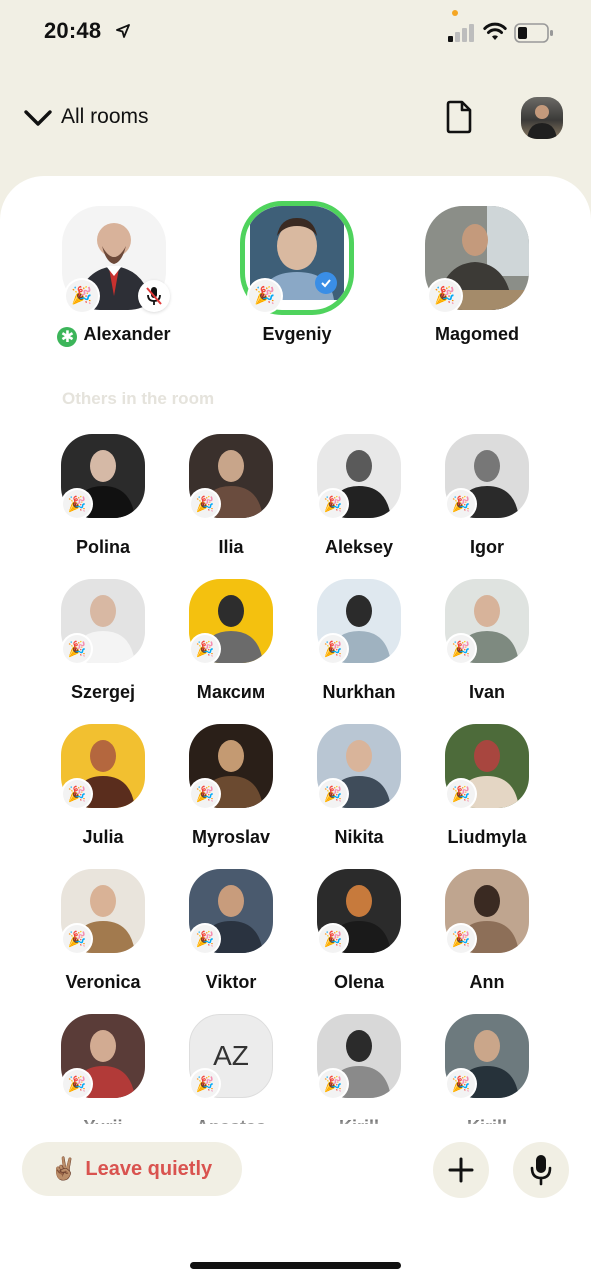  What do you see at coordinates (476, 334) in the screenshot?
I see `speaker-name: Magomed` at bounding box center [476, 334].